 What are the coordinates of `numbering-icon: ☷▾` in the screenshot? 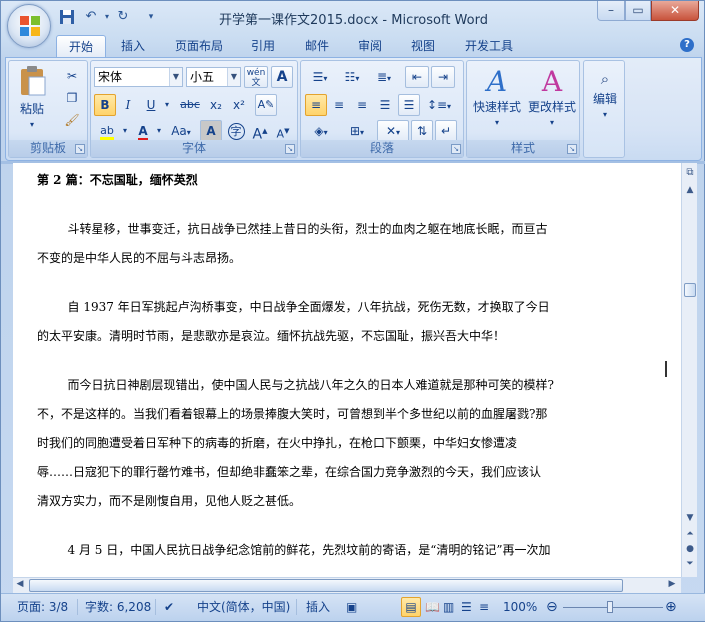 It's located at (352, 77).